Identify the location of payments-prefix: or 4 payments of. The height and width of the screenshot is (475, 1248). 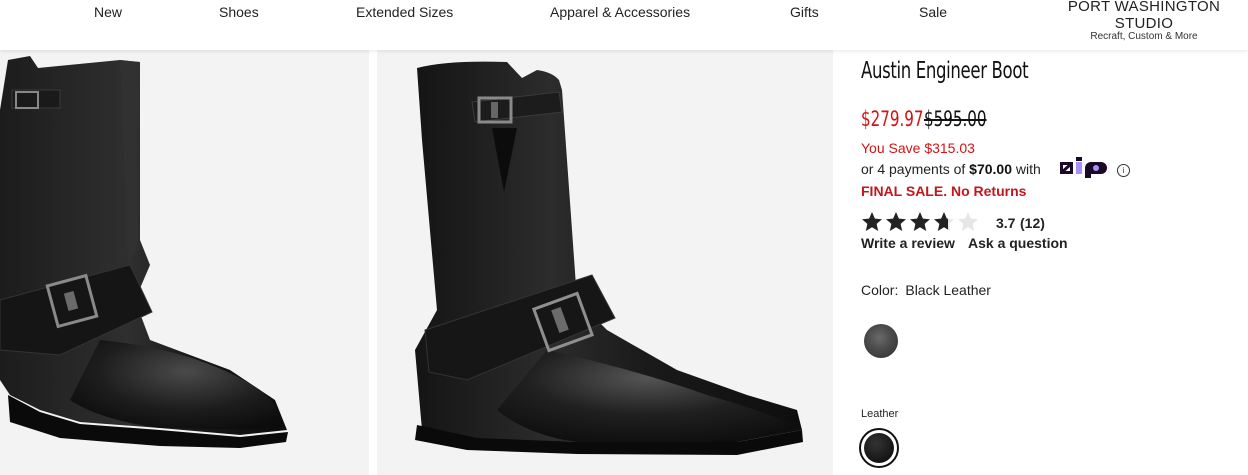
(915, 169).